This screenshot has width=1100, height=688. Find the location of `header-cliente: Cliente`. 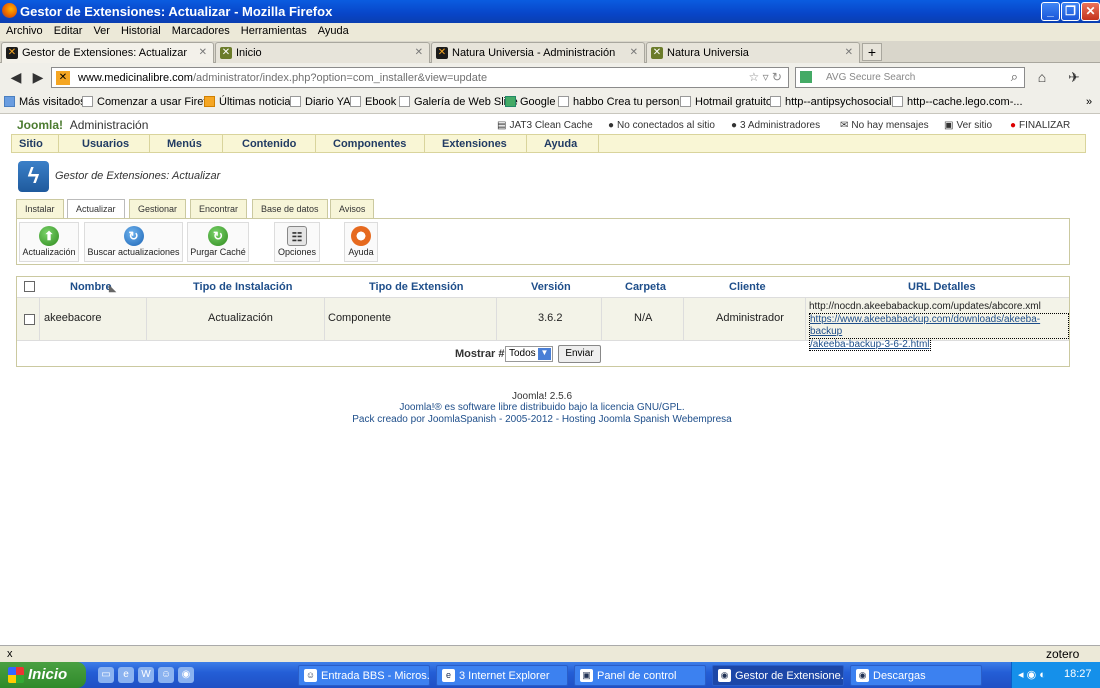

header-cliente: Cliente is located at coordinates (747, 287).